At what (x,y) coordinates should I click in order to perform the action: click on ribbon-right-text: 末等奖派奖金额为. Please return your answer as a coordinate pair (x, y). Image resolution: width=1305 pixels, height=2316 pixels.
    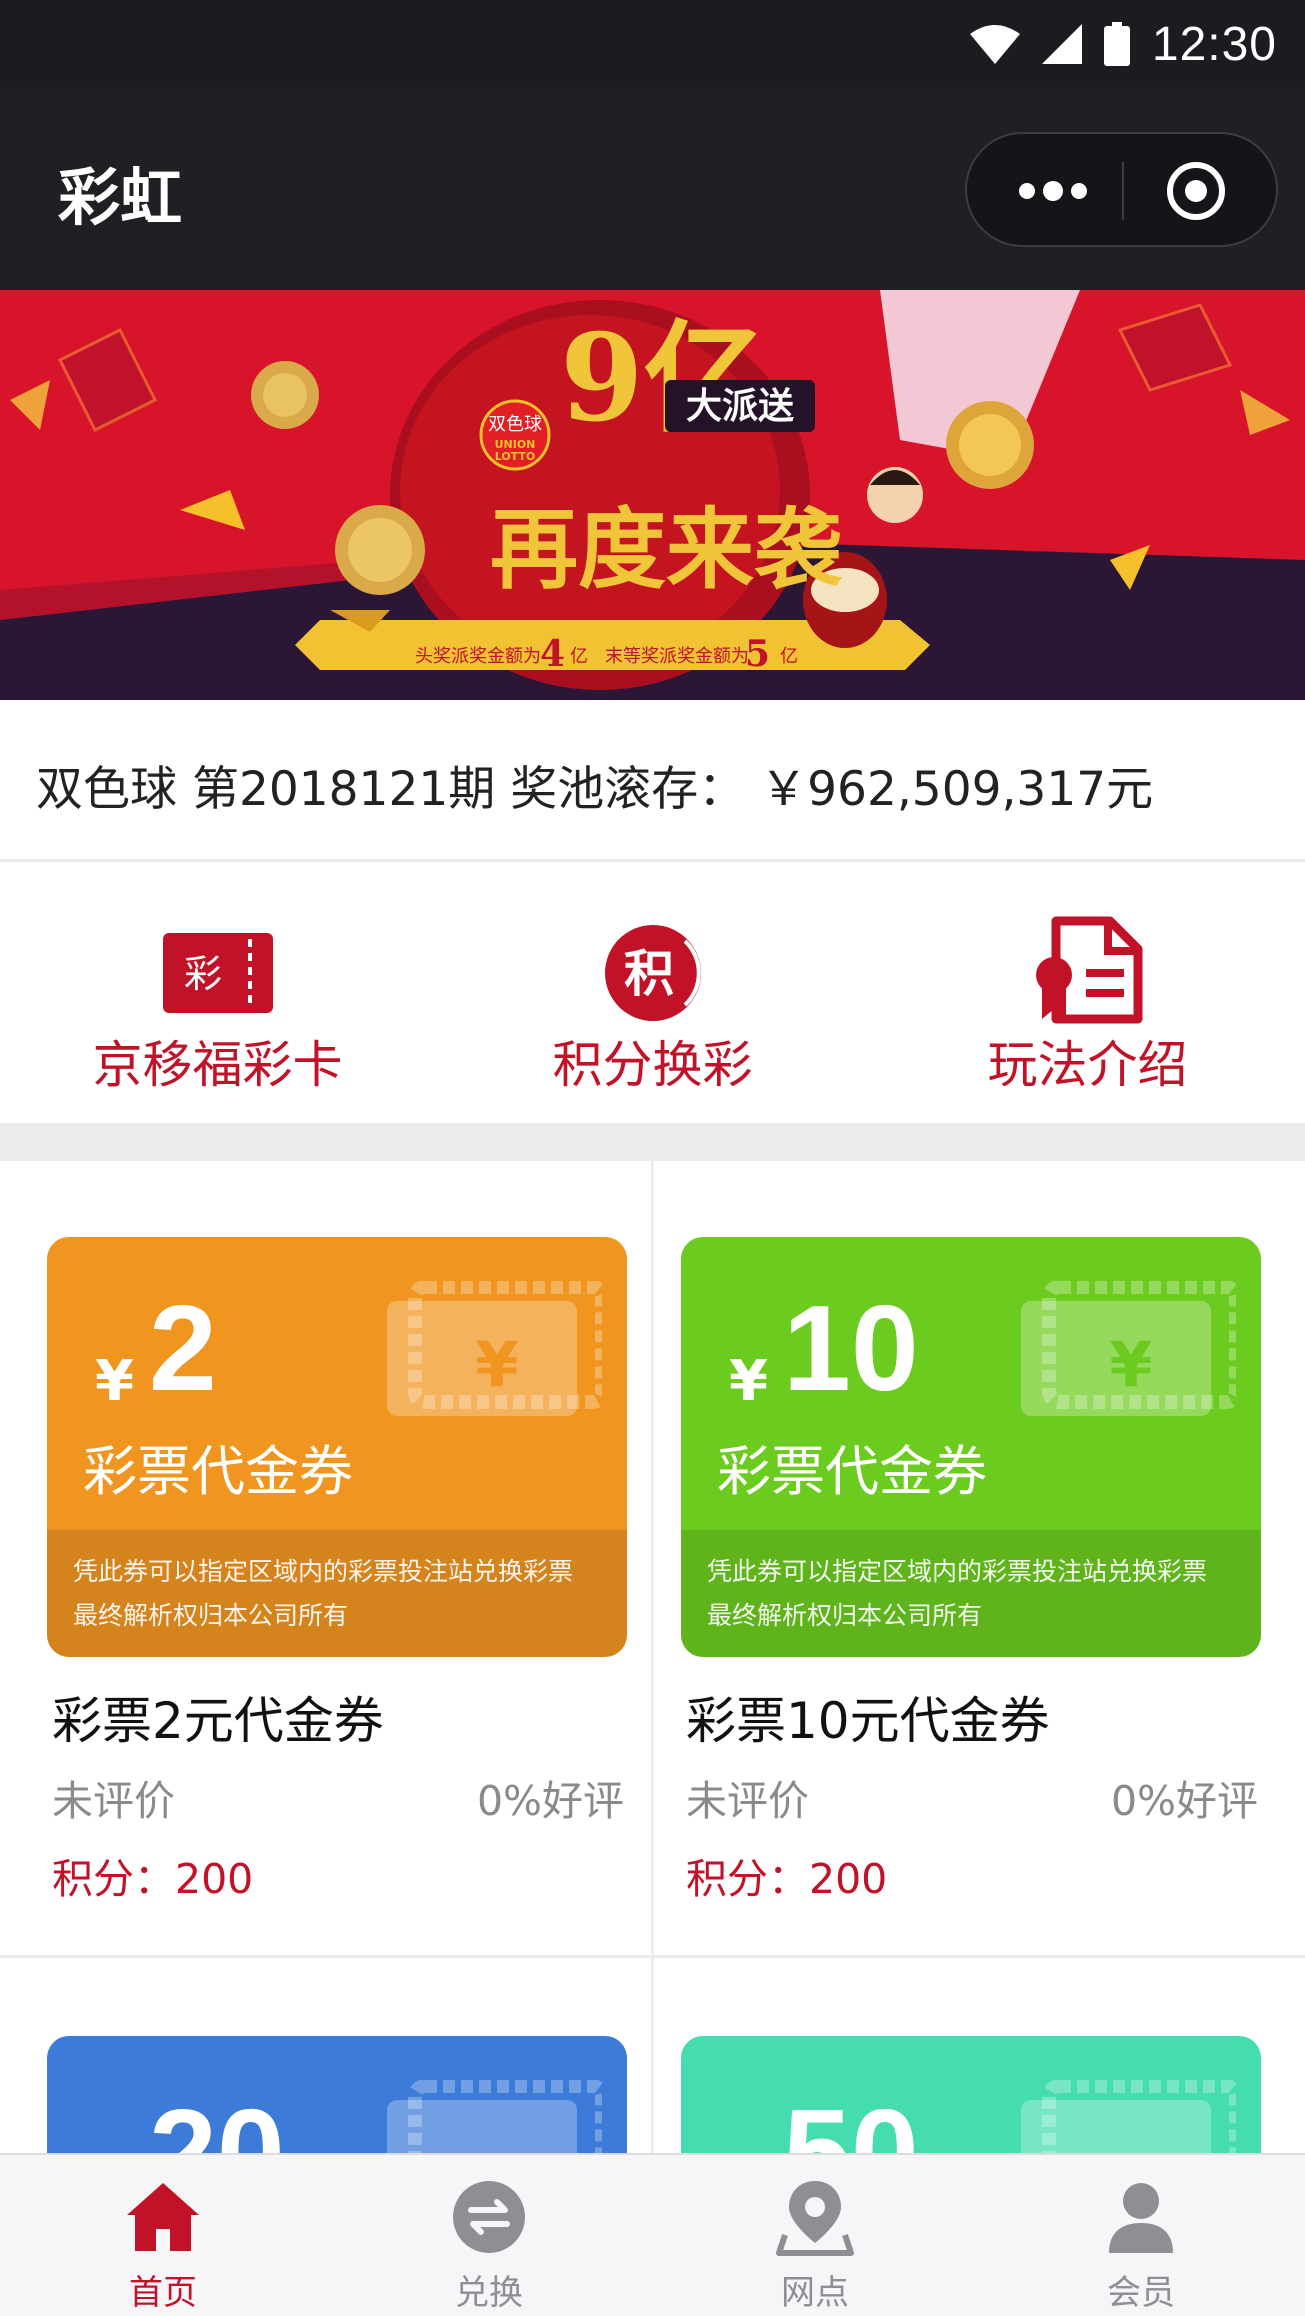
    Looking at the image, I should click on (677, 656).